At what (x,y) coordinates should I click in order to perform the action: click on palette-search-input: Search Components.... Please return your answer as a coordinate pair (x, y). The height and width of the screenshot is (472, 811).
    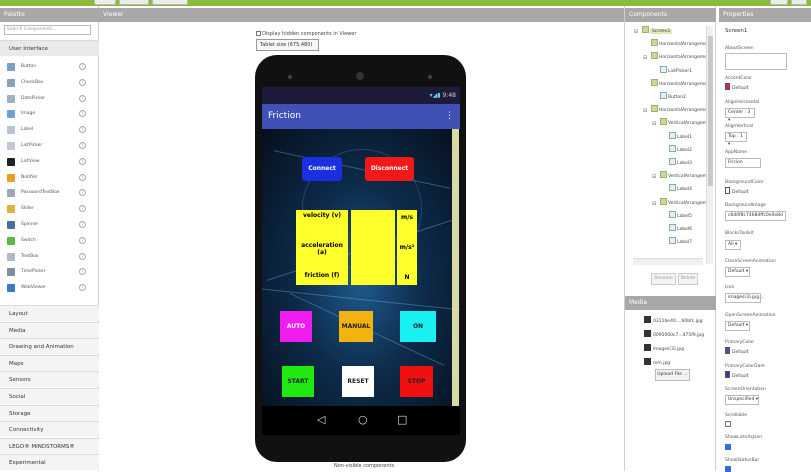
    Looking at the image, I should click on (47, 30).